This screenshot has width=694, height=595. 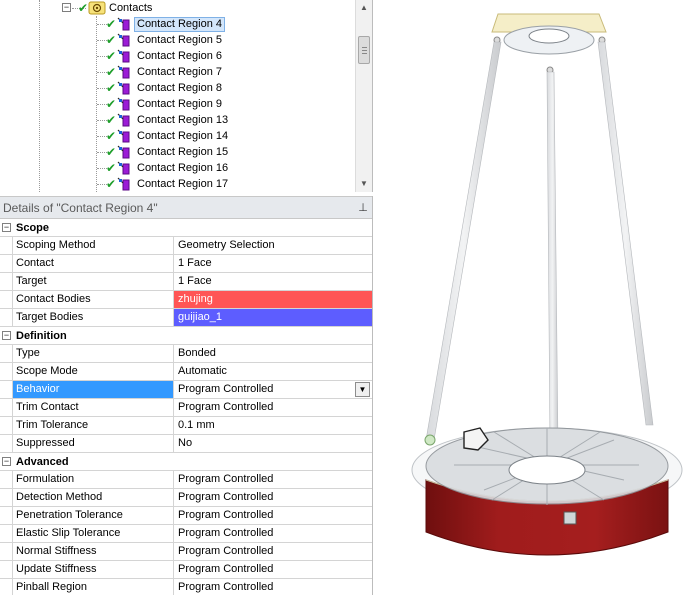 I want to click on property-row: Scoping Method Geometry Selection, so click(x=186, y=246).